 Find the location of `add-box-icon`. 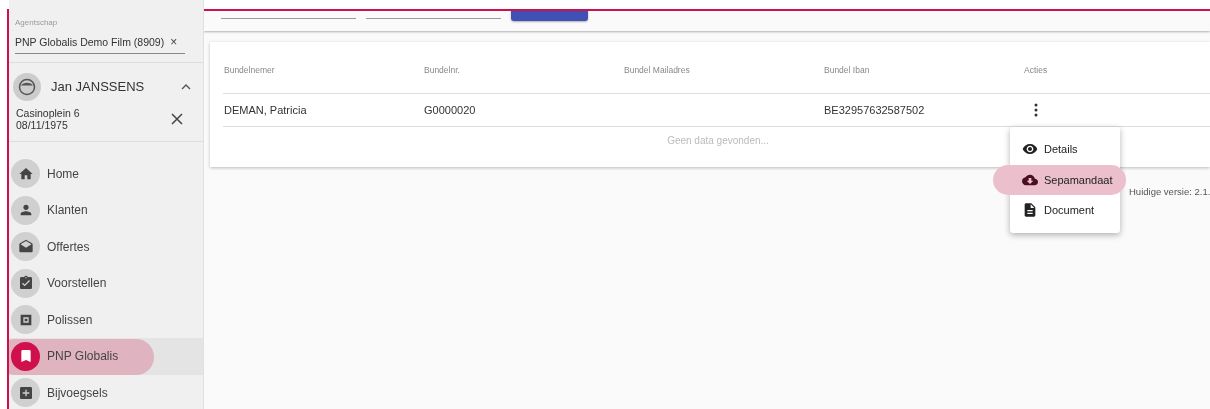

add-box-icon is located at coordinates (25, 393).